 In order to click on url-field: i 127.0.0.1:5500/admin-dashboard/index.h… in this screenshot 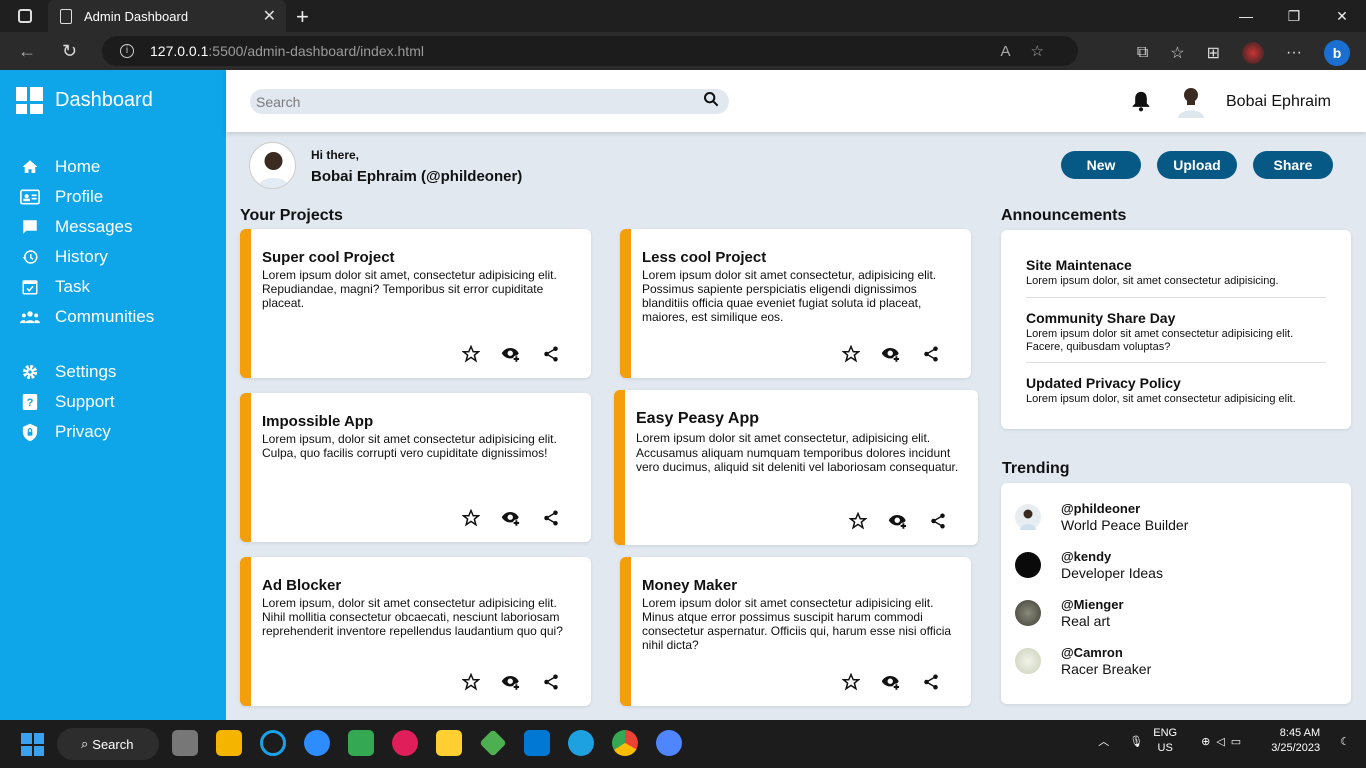, I will do `click(590, 51)`.